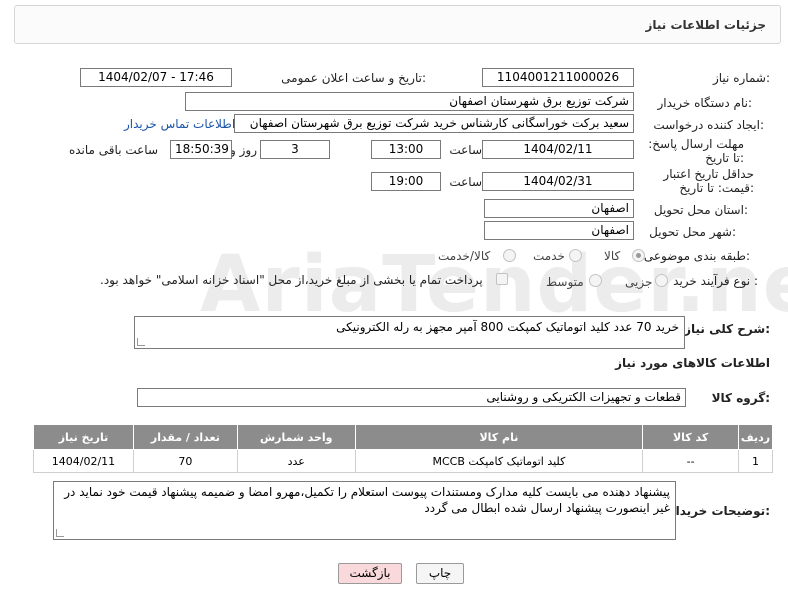 This screenshot has height=598, width=788. I want to click on cell-unit: عدد, so click(296, 461).